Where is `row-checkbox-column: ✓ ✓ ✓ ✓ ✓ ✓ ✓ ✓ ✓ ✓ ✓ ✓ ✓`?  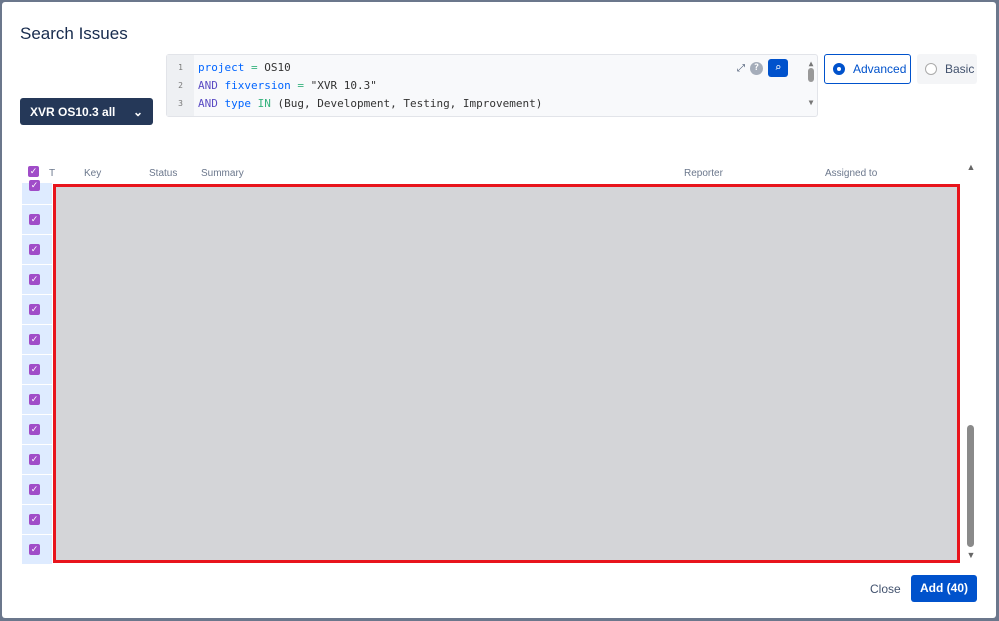
row-checkbox-column: ✓ ✓ ✓ ✓ ✓ ✓ ✓ ✓ ✓ ✓ ✓ ✓ ✓ is located at coordinates (37, 372).